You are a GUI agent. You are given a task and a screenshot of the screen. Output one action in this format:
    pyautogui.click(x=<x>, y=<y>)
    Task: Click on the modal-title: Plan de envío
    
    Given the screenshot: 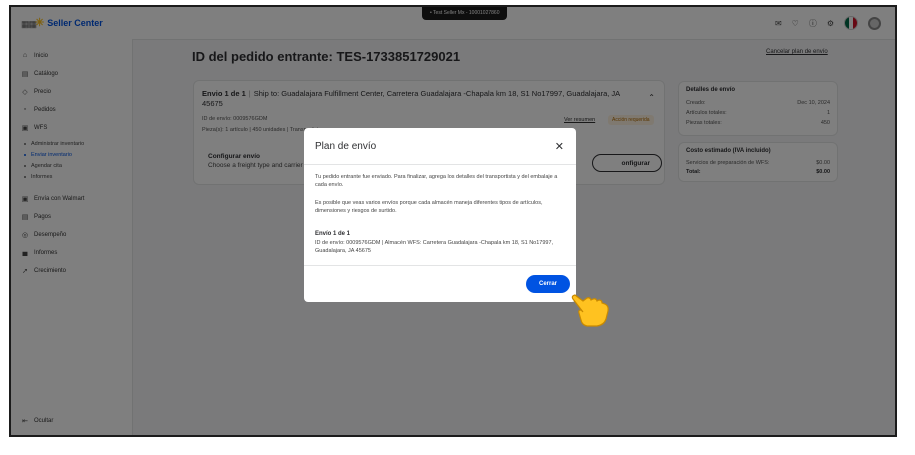 What is the action you would take?
    pyautogui.click(x=346, y=146)
    